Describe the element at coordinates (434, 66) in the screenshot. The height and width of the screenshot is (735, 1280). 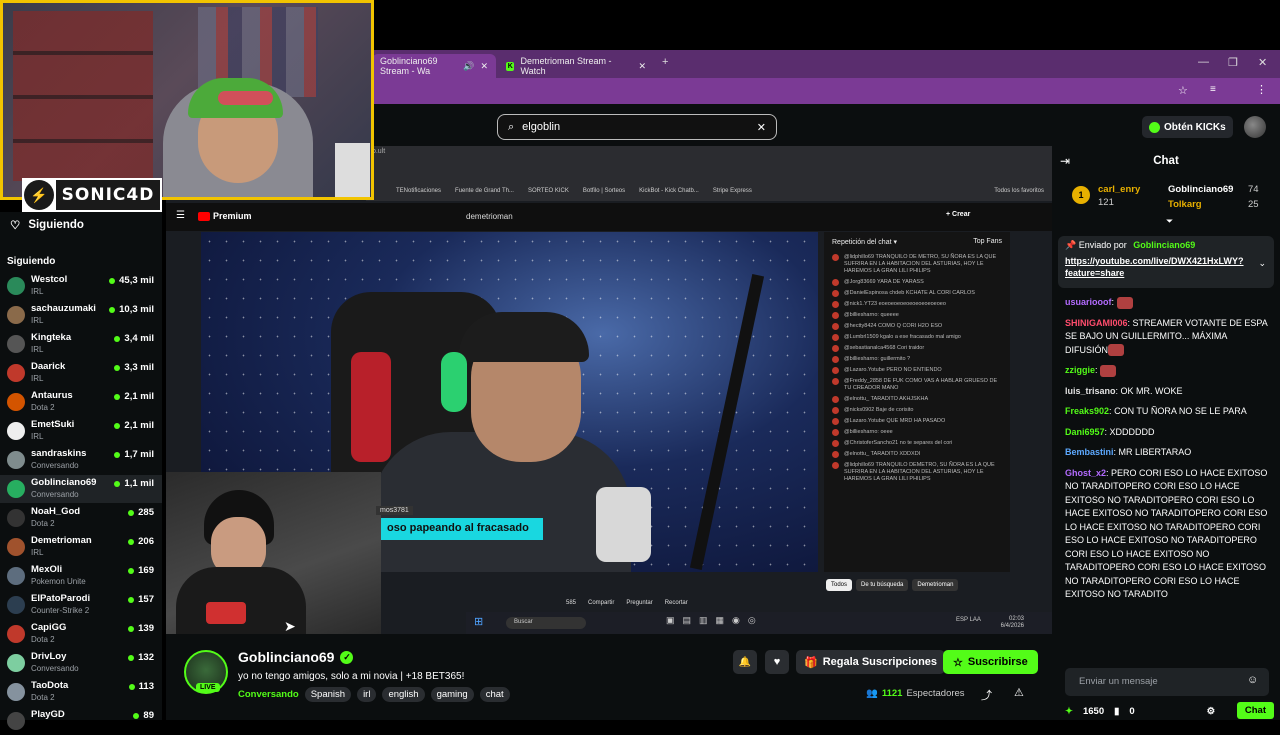
I see `browser-tab-goblinciano: Goblinciano69 Stream - Wa 🔊 ✕` at that location.